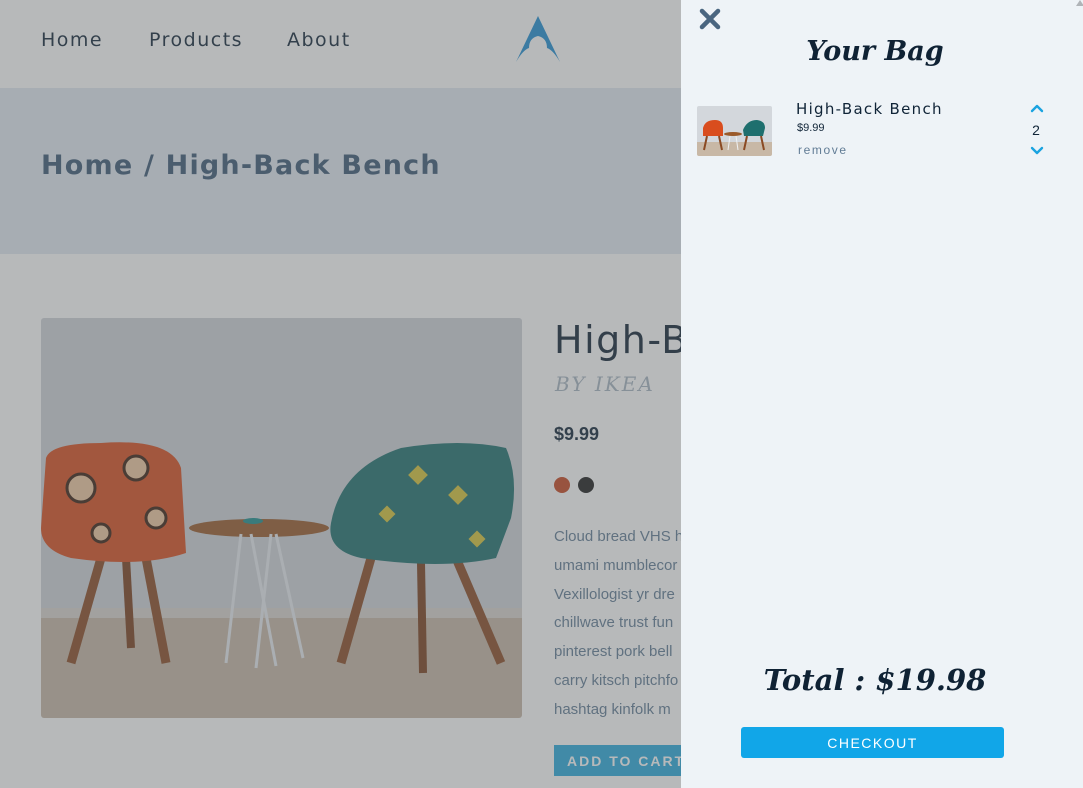  I want to click on cart-item-name: High-Back Bench, so click(869, 109).